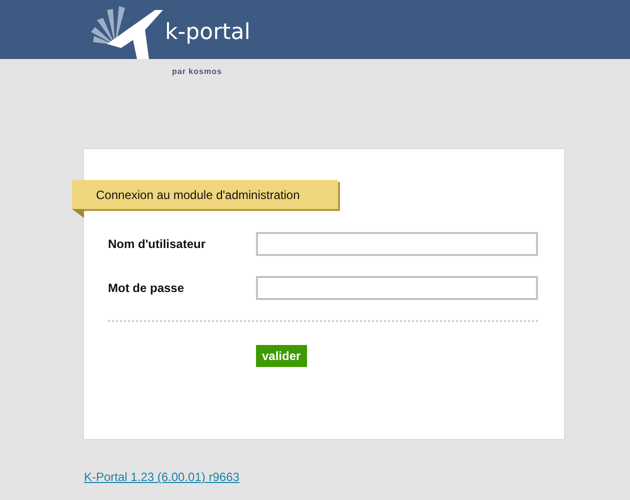  What do you see at coordinates (157, 244) in the screenshot?
I see `field-label: Nom d'utilisateur` at bounding box center [157, 244].